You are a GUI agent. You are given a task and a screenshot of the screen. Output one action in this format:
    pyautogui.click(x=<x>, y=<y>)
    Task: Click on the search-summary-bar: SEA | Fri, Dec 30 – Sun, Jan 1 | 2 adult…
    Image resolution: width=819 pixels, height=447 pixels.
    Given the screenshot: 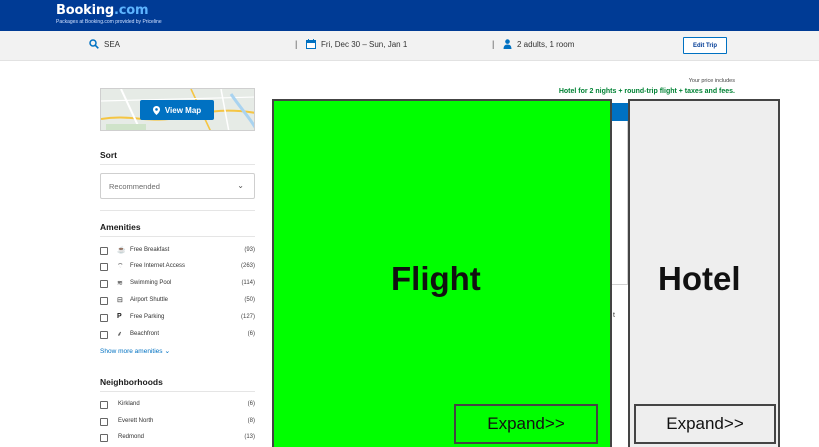 What is the action you would take?
    pyautogui.click(x=409, y=46)
    